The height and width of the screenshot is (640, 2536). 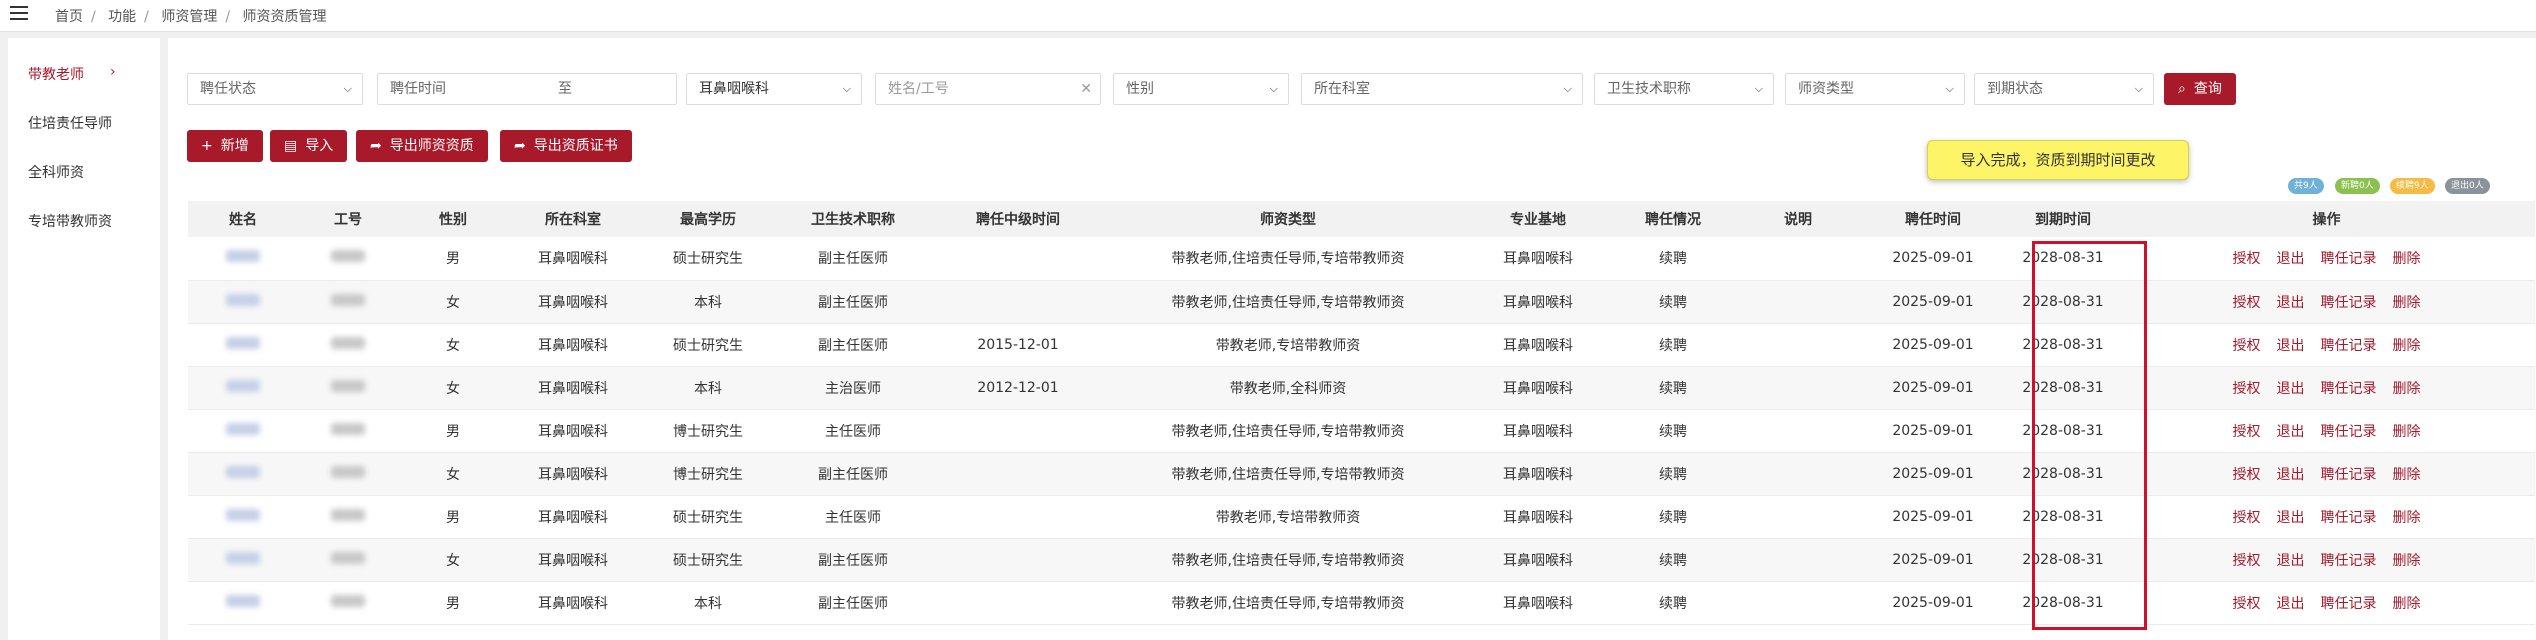 What do you see at coordinates (774, 89) in the screenshot?
I see `department-select: 耳鼻咽喉科 ⌵` at bounding box center [774, 89].